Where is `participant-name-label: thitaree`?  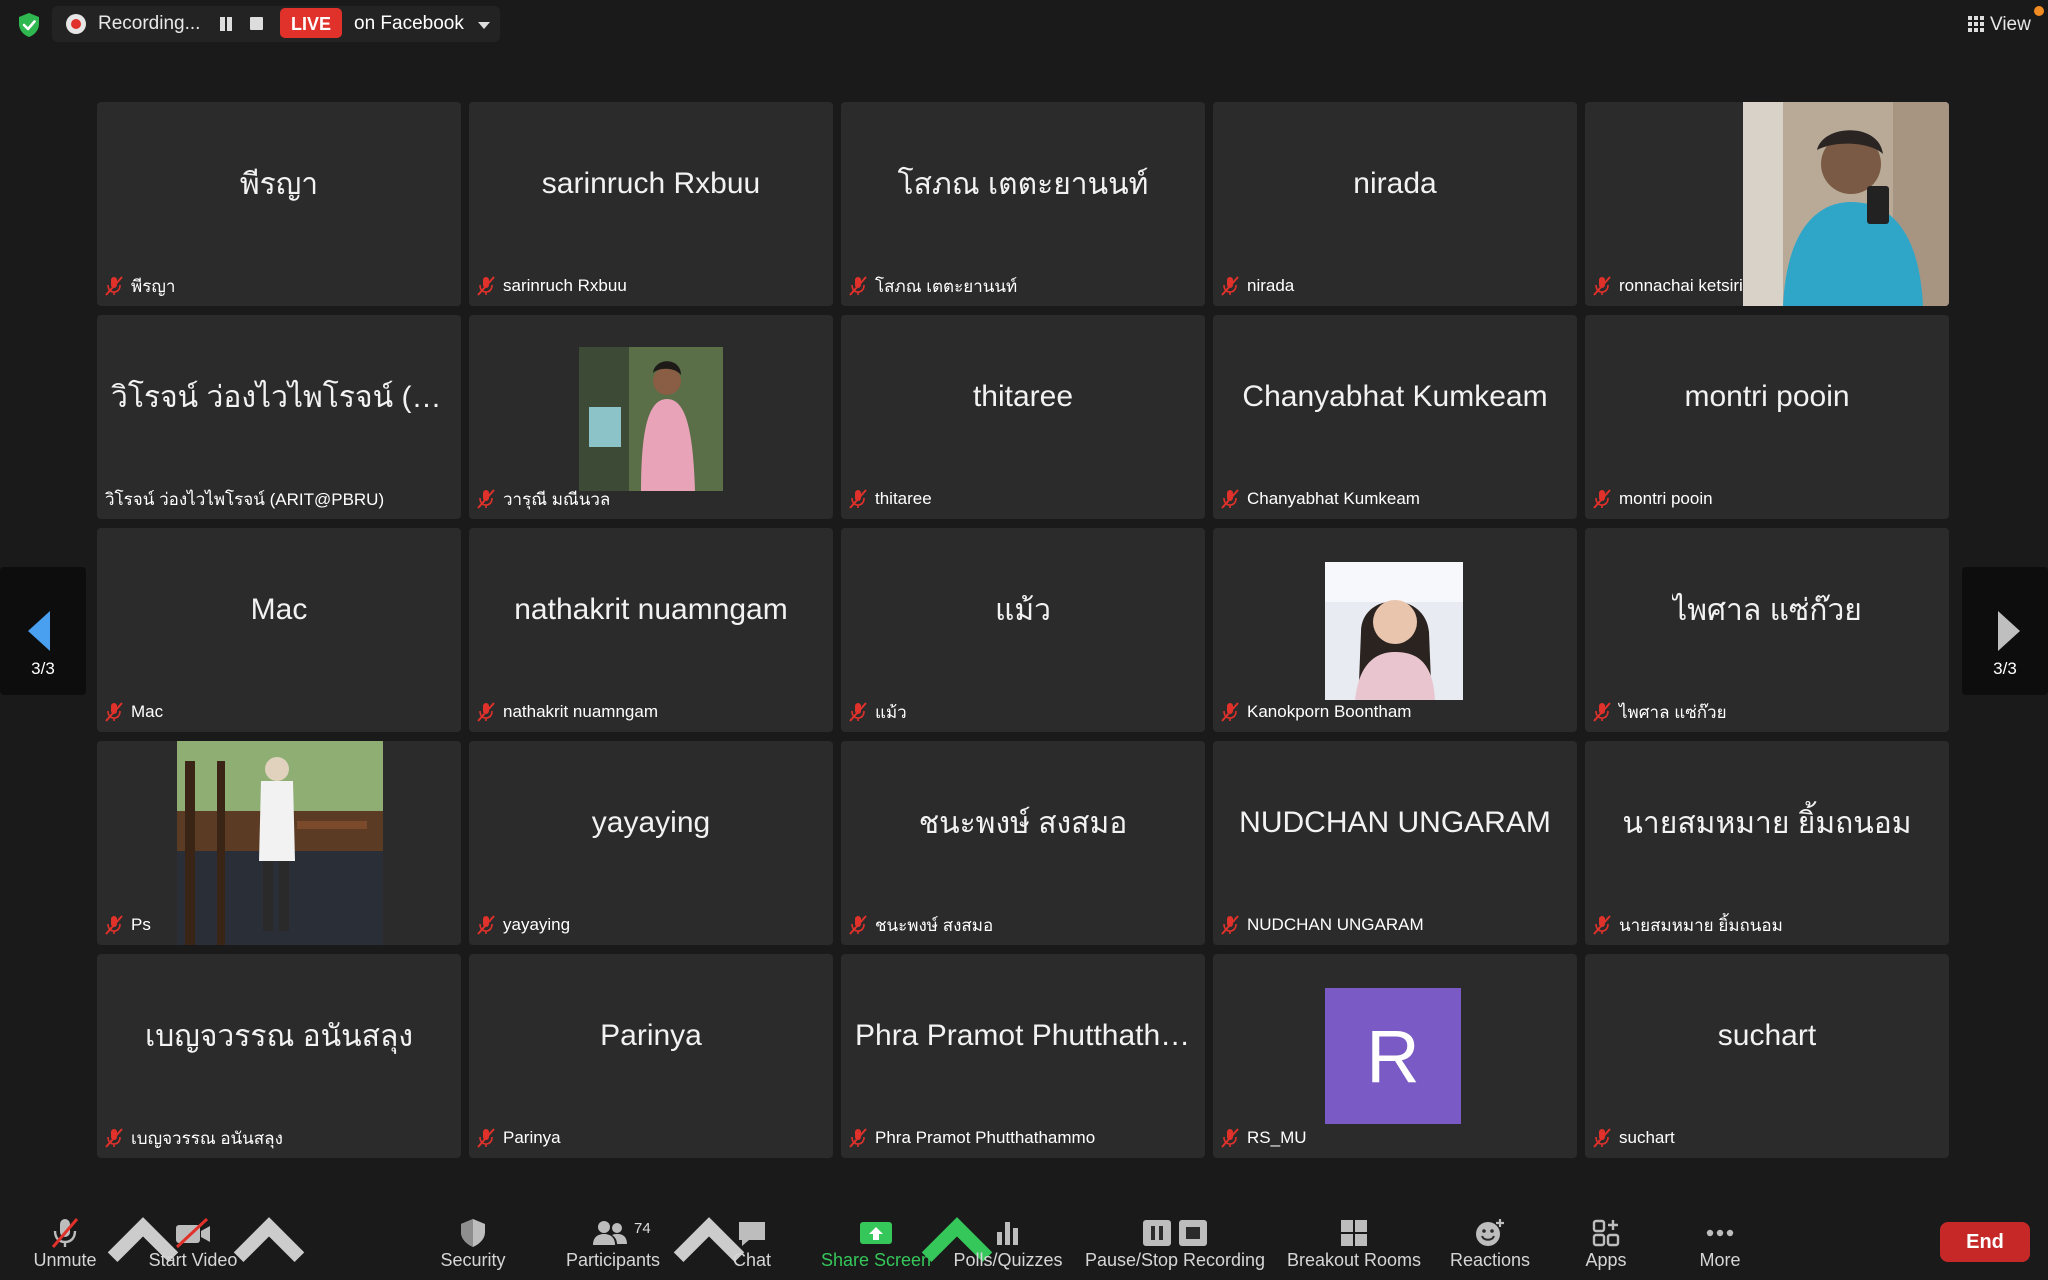 participant-name-label: thitaree is located at coordinates (890, 499).